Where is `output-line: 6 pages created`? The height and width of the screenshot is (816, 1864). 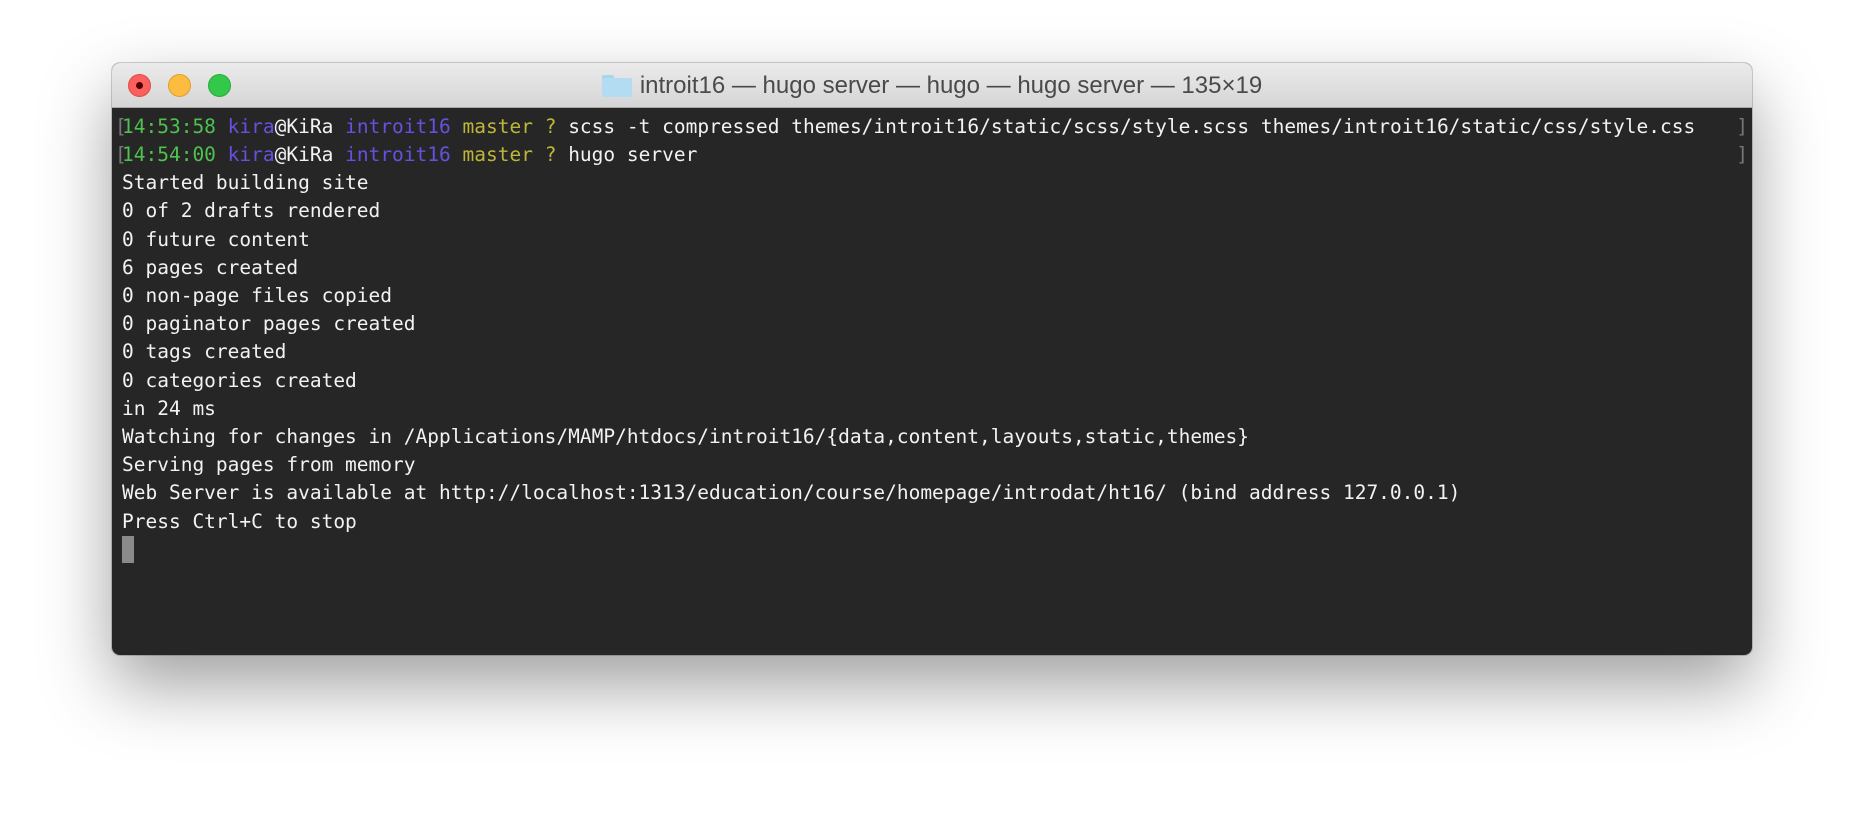
output-line: 6 pages created is located at coordinates (210, 267).